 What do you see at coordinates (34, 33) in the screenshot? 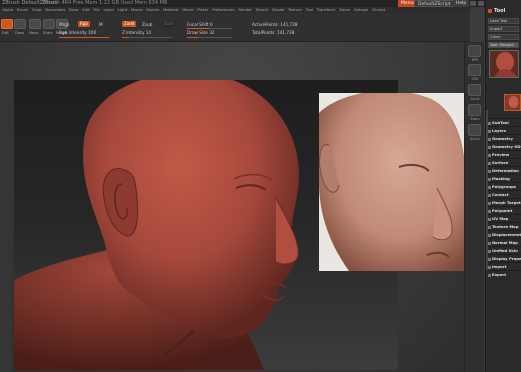
I see `move-label: Move` at bounding box center [34, 33].